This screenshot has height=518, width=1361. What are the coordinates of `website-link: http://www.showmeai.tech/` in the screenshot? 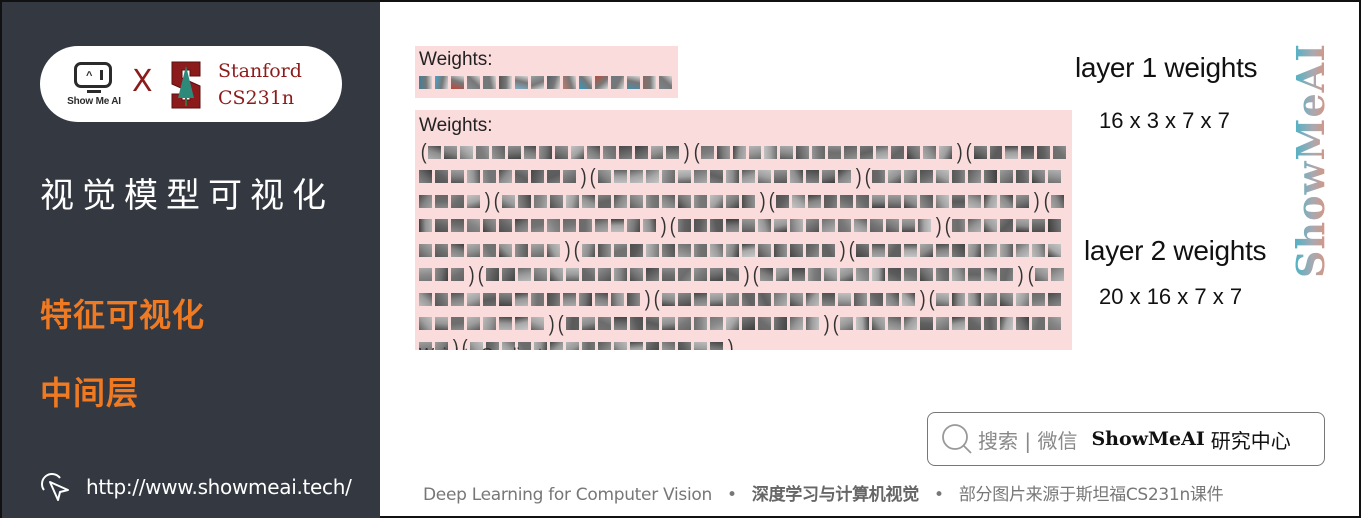 It's located at (195, 487).